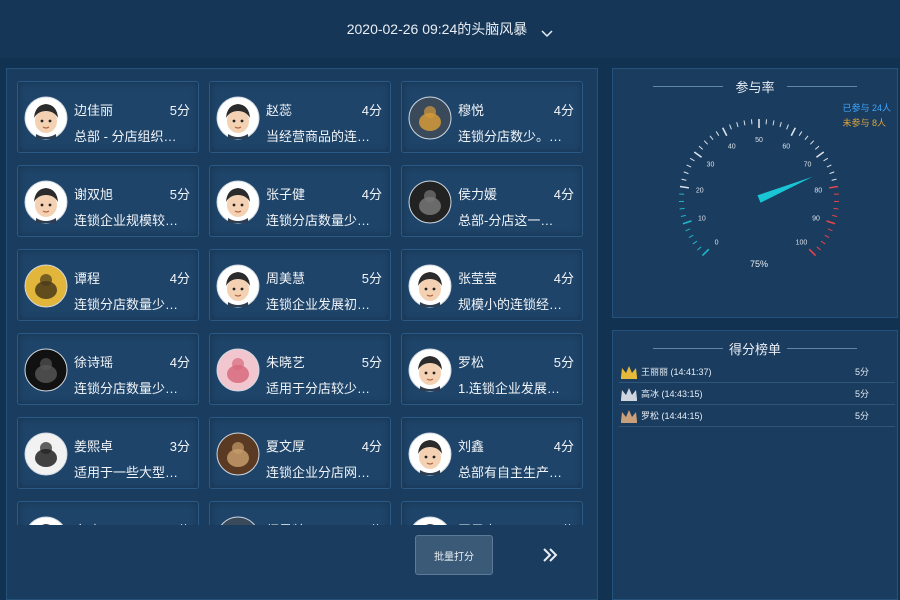 This screenshot has width=900, height=600. I want to click on gauge-percent-label: 75%, so click(759, 264).